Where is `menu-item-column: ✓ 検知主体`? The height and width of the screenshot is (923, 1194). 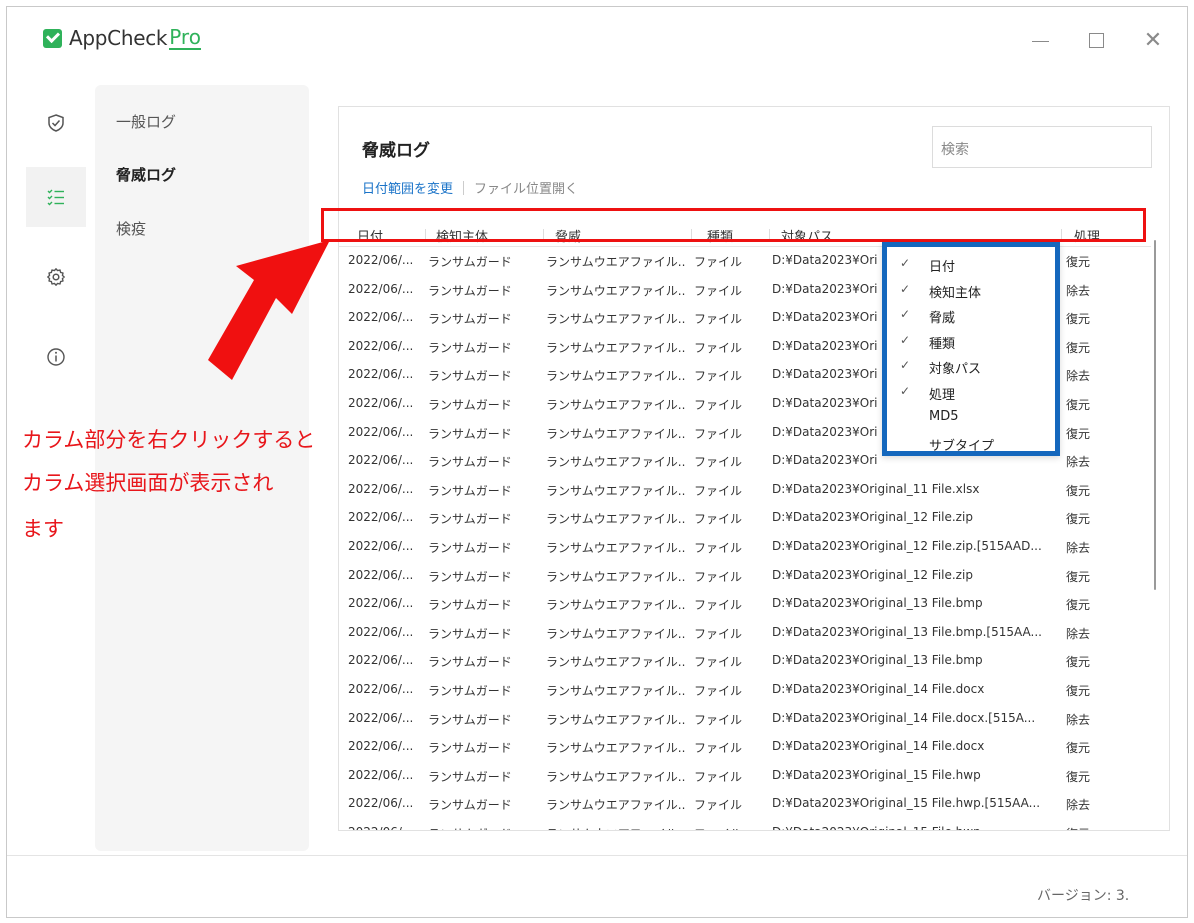
menu-item-column: ✓ 検知主体 is located at coordinates (971, 291).